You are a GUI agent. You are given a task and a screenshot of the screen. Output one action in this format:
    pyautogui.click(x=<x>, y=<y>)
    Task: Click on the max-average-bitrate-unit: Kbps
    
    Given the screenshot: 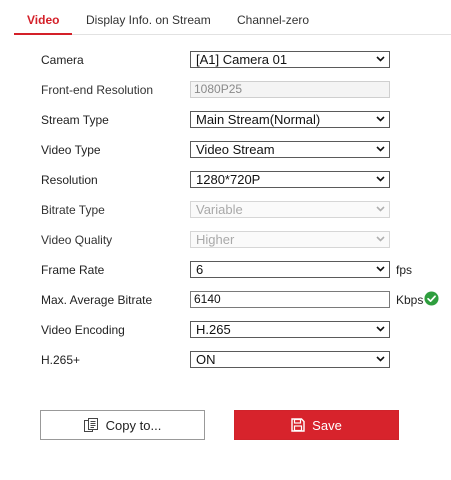 What is the action you would take?
    pyautogui.click(x=410, y=300)
    